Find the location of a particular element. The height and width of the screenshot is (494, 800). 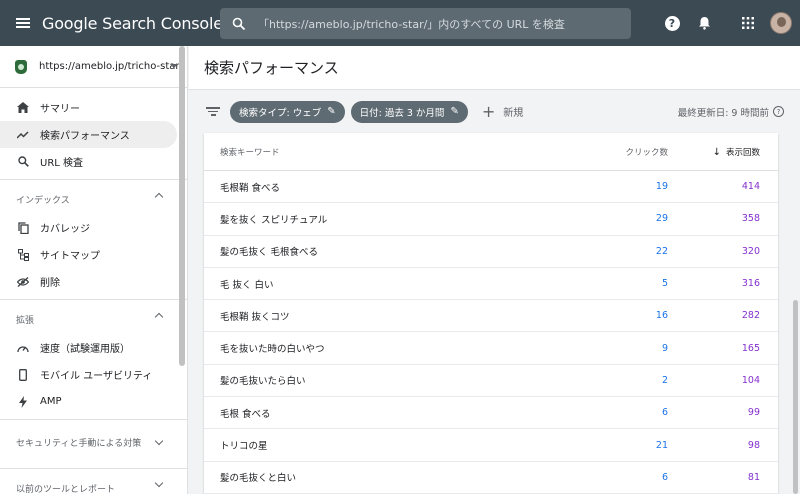

sidebar-item-label: カバレッジ is located at coordinates (65, 229).